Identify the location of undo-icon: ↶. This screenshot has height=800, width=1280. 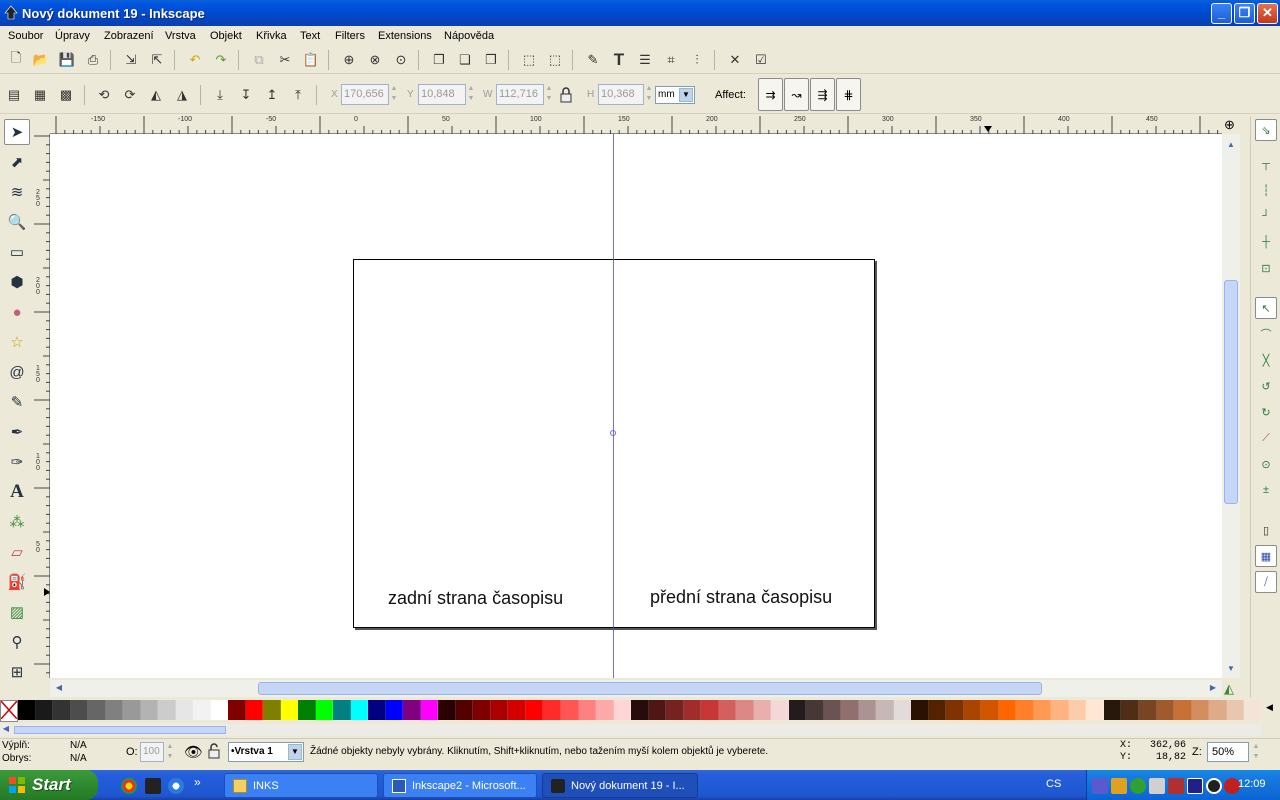
(195, 60).